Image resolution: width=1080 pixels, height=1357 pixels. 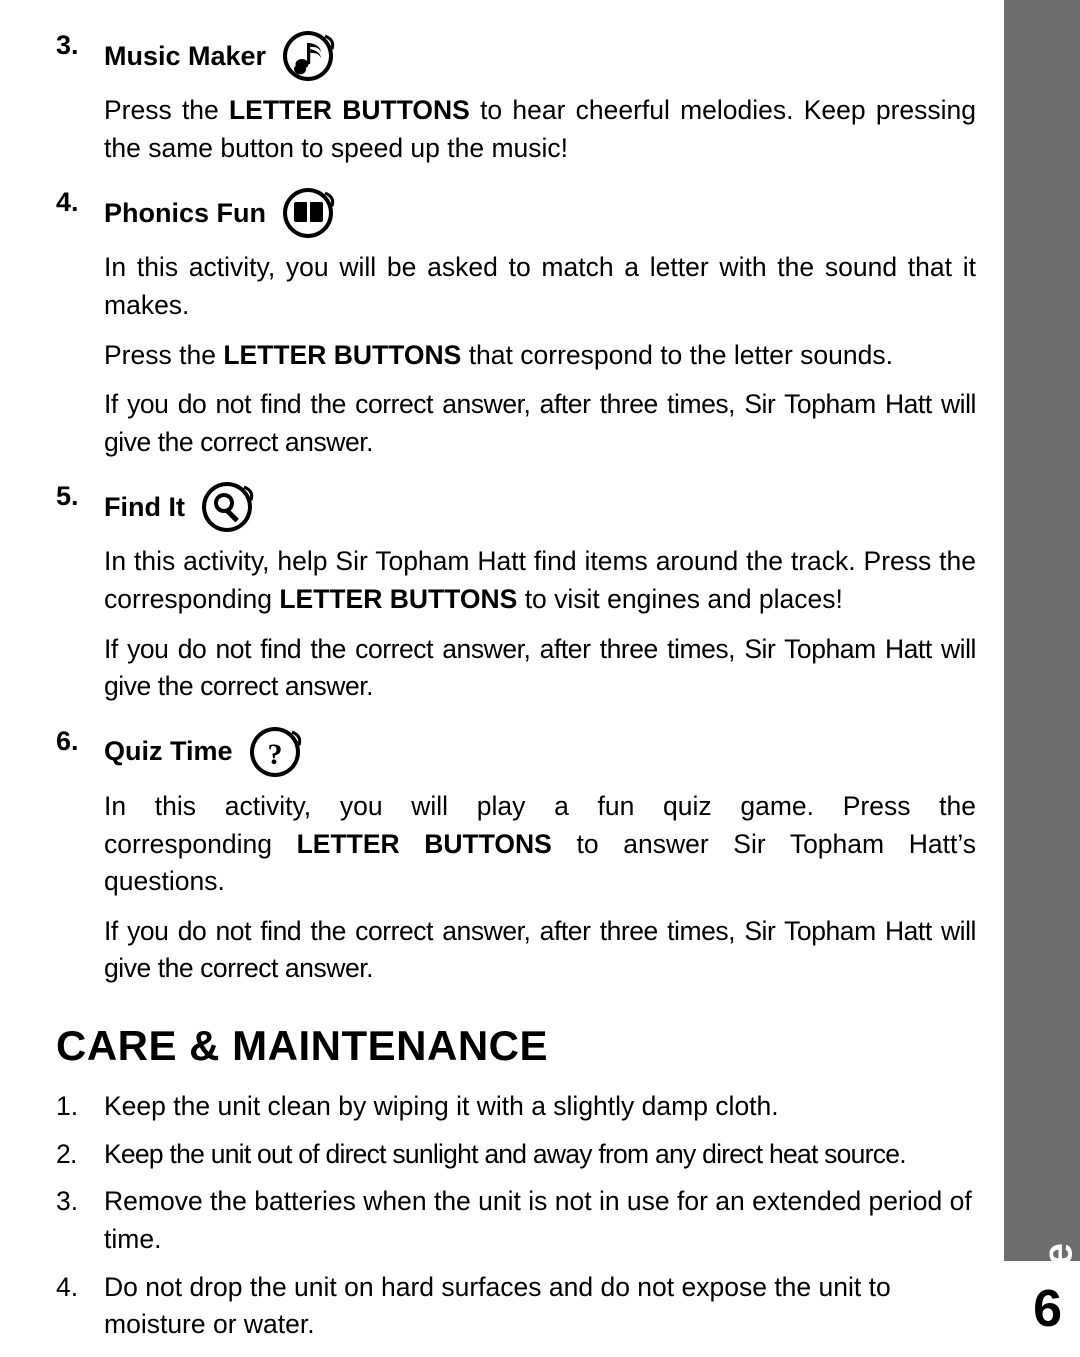 I want to click on care-item-number: 3., so click(x=67, y=1201).